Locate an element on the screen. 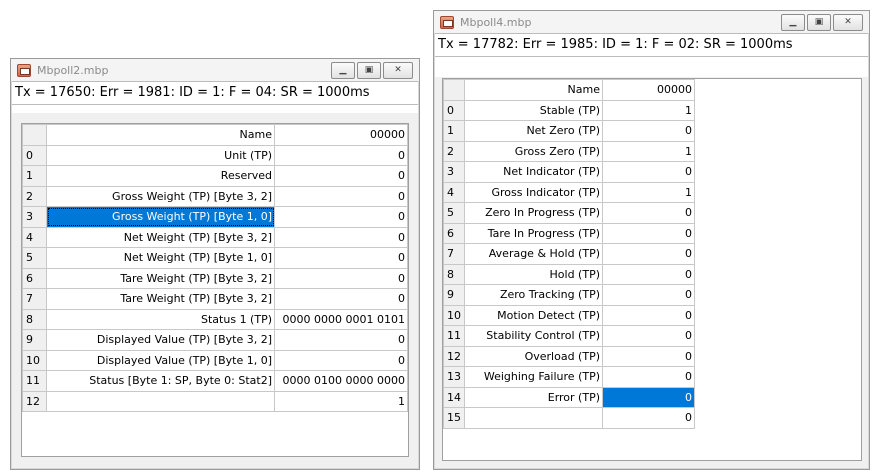  row-number: 12 is located at coordinates (34, 401).